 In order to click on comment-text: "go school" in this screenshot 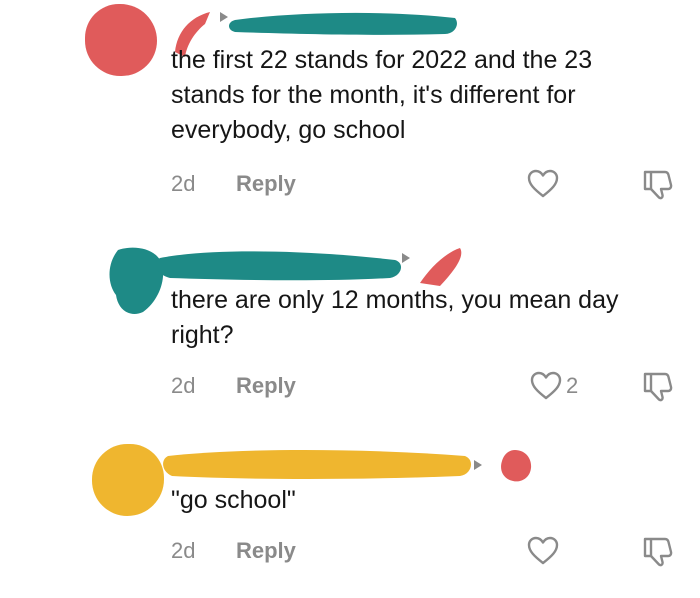, I will do `click(233, 500)`.